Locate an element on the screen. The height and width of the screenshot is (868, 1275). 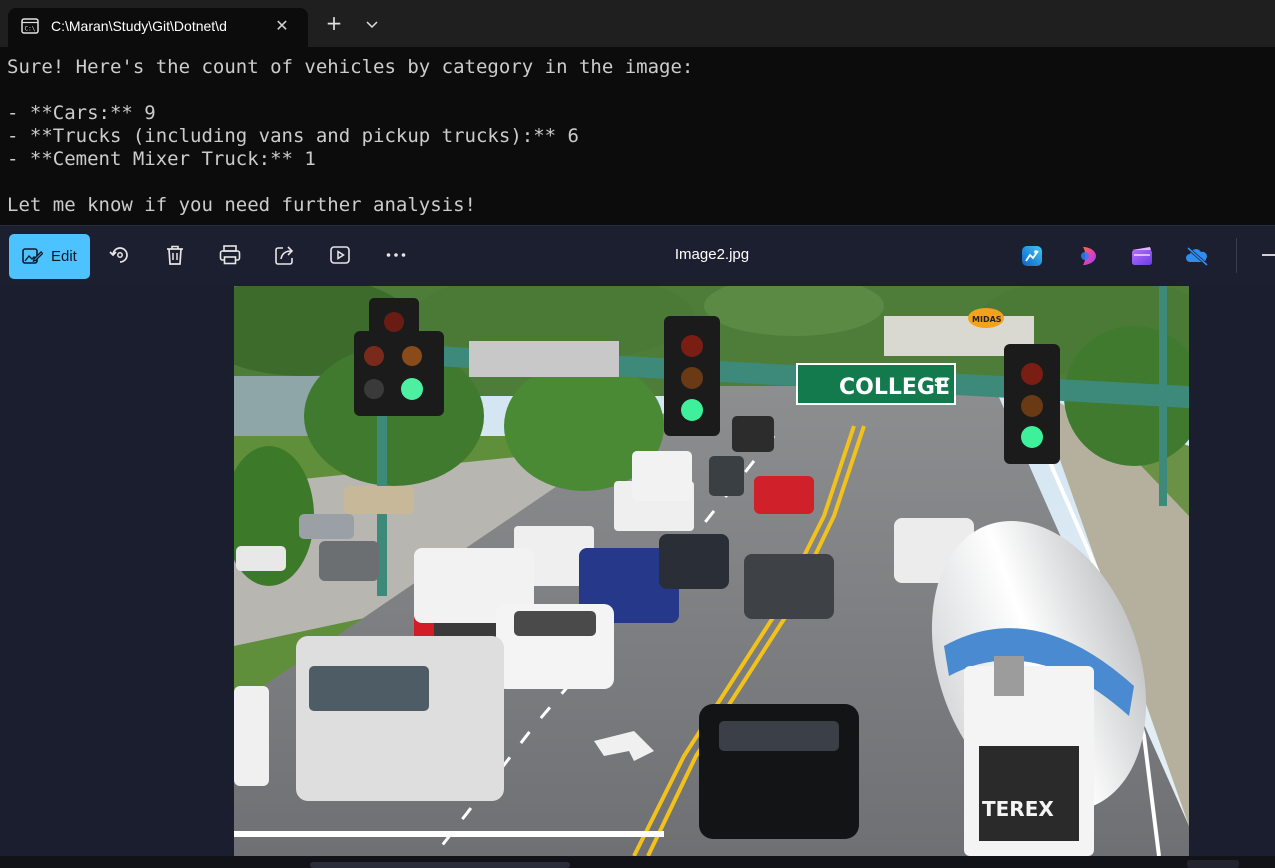
street-sign-suffix: ST is located at coordinates (942, 382).